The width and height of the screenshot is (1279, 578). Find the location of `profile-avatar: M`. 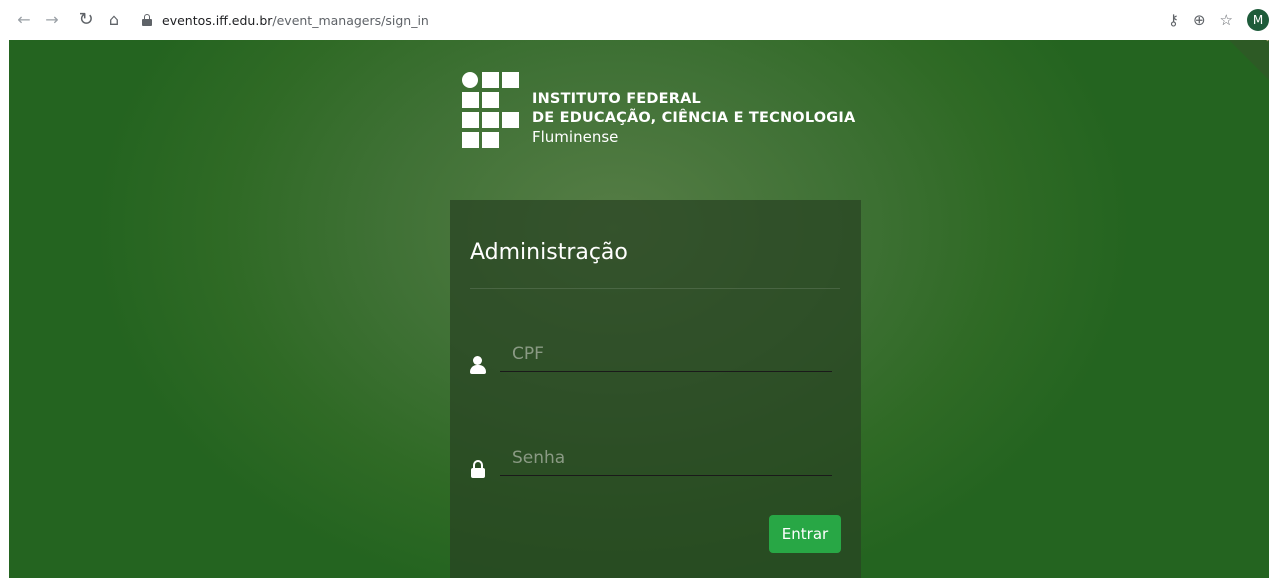

profile-avatar: M is located at coordinates (1258, 20).